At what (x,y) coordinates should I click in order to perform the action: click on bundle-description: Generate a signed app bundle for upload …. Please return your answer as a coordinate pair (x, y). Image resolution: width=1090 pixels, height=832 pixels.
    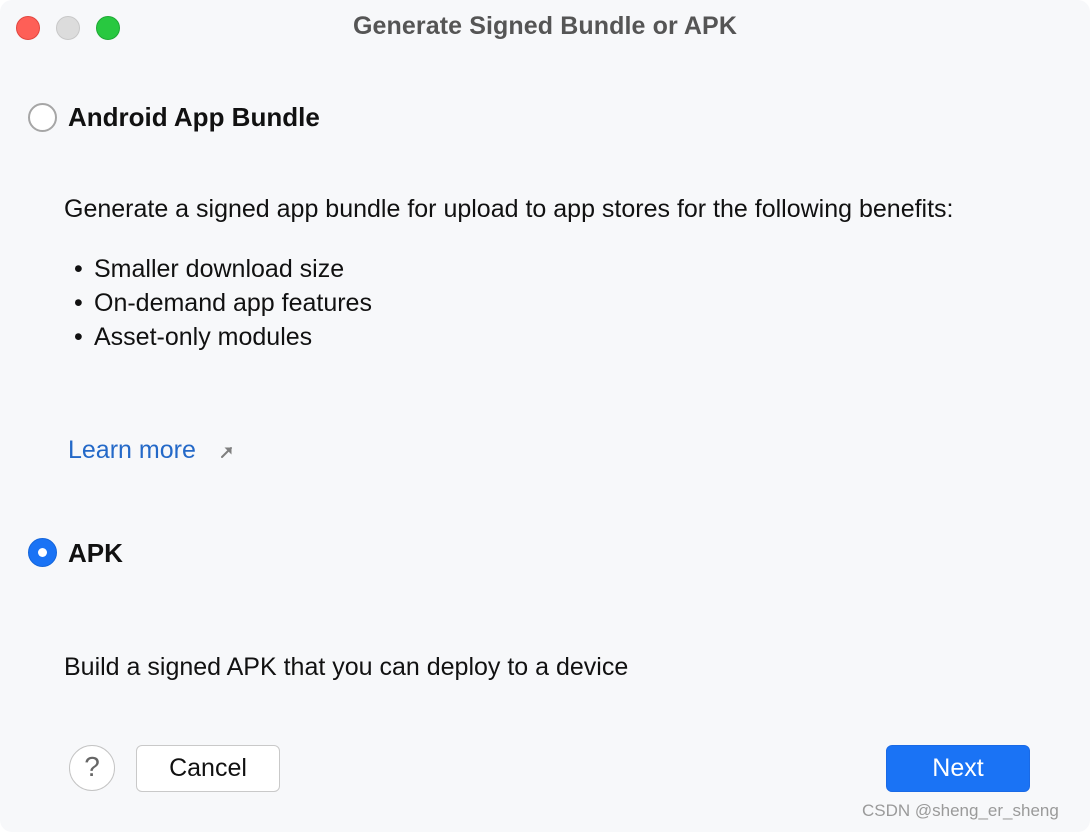
    Looking at the image, I should click on (509, 209).